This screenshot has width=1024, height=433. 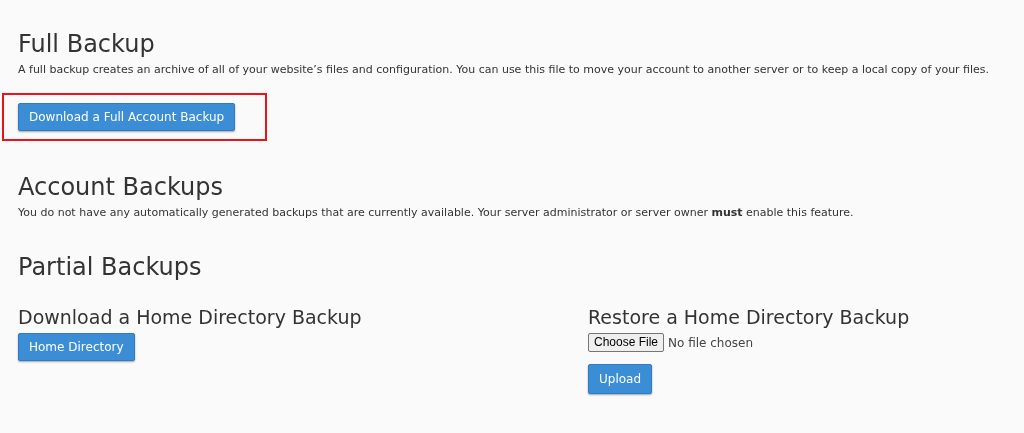 What do you see at coordinates (86, 44) in the screenshot?
I see `section-title: Full Backup` at bounding box center [86, 44].